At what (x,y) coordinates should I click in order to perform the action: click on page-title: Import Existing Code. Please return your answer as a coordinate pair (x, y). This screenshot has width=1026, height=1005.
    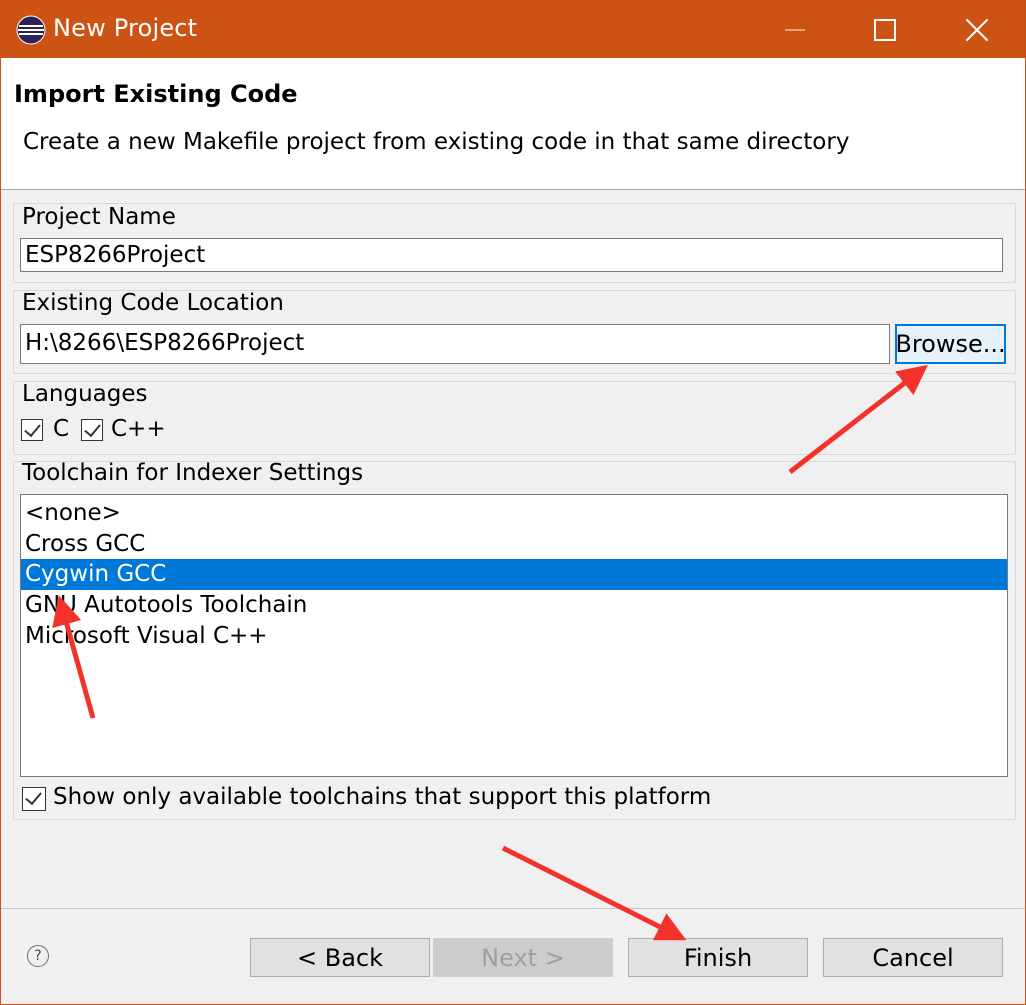
    Looking at the image, I should click on (156, 94).